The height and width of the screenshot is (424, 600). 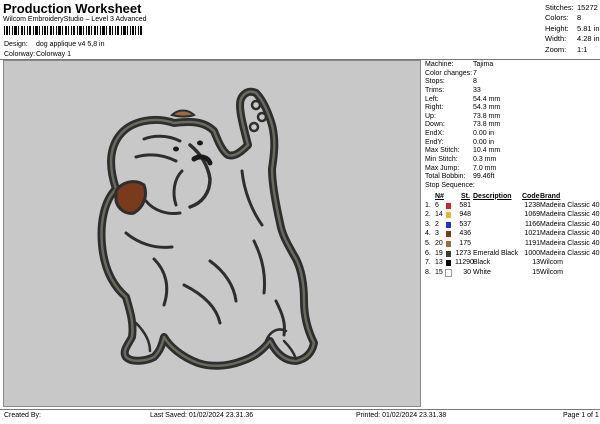 I want to click on created-by: Created By:, so click(x=22, y=415).